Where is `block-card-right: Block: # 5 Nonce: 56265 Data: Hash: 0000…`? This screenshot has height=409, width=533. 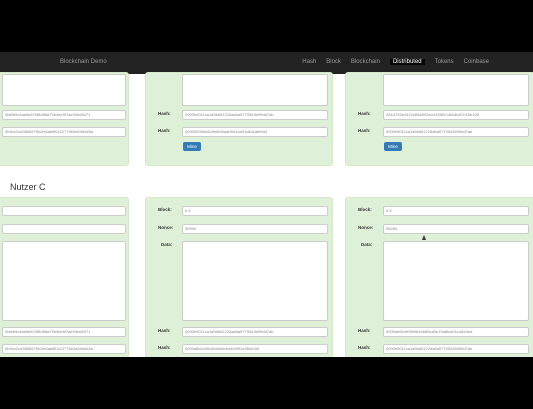 block-card-right: Block: # 5 Nonce: 56265 Data: Hash: 0000… is located at coordinates (439, 277).